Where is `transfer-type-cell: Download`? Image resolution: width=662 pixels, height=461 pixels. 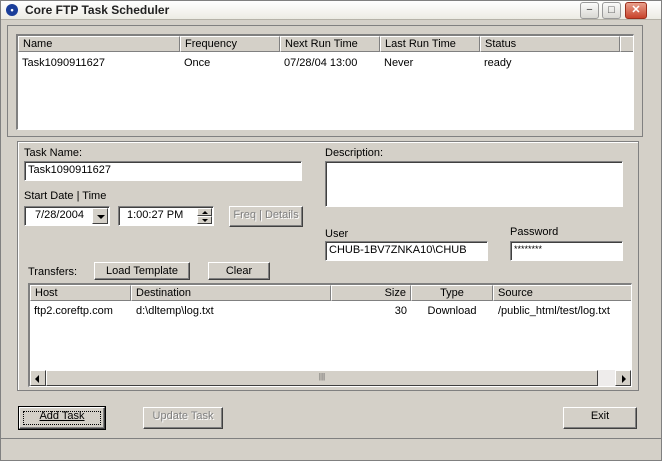 transfer-type-cell: Download is located at coordinates (452, 311).